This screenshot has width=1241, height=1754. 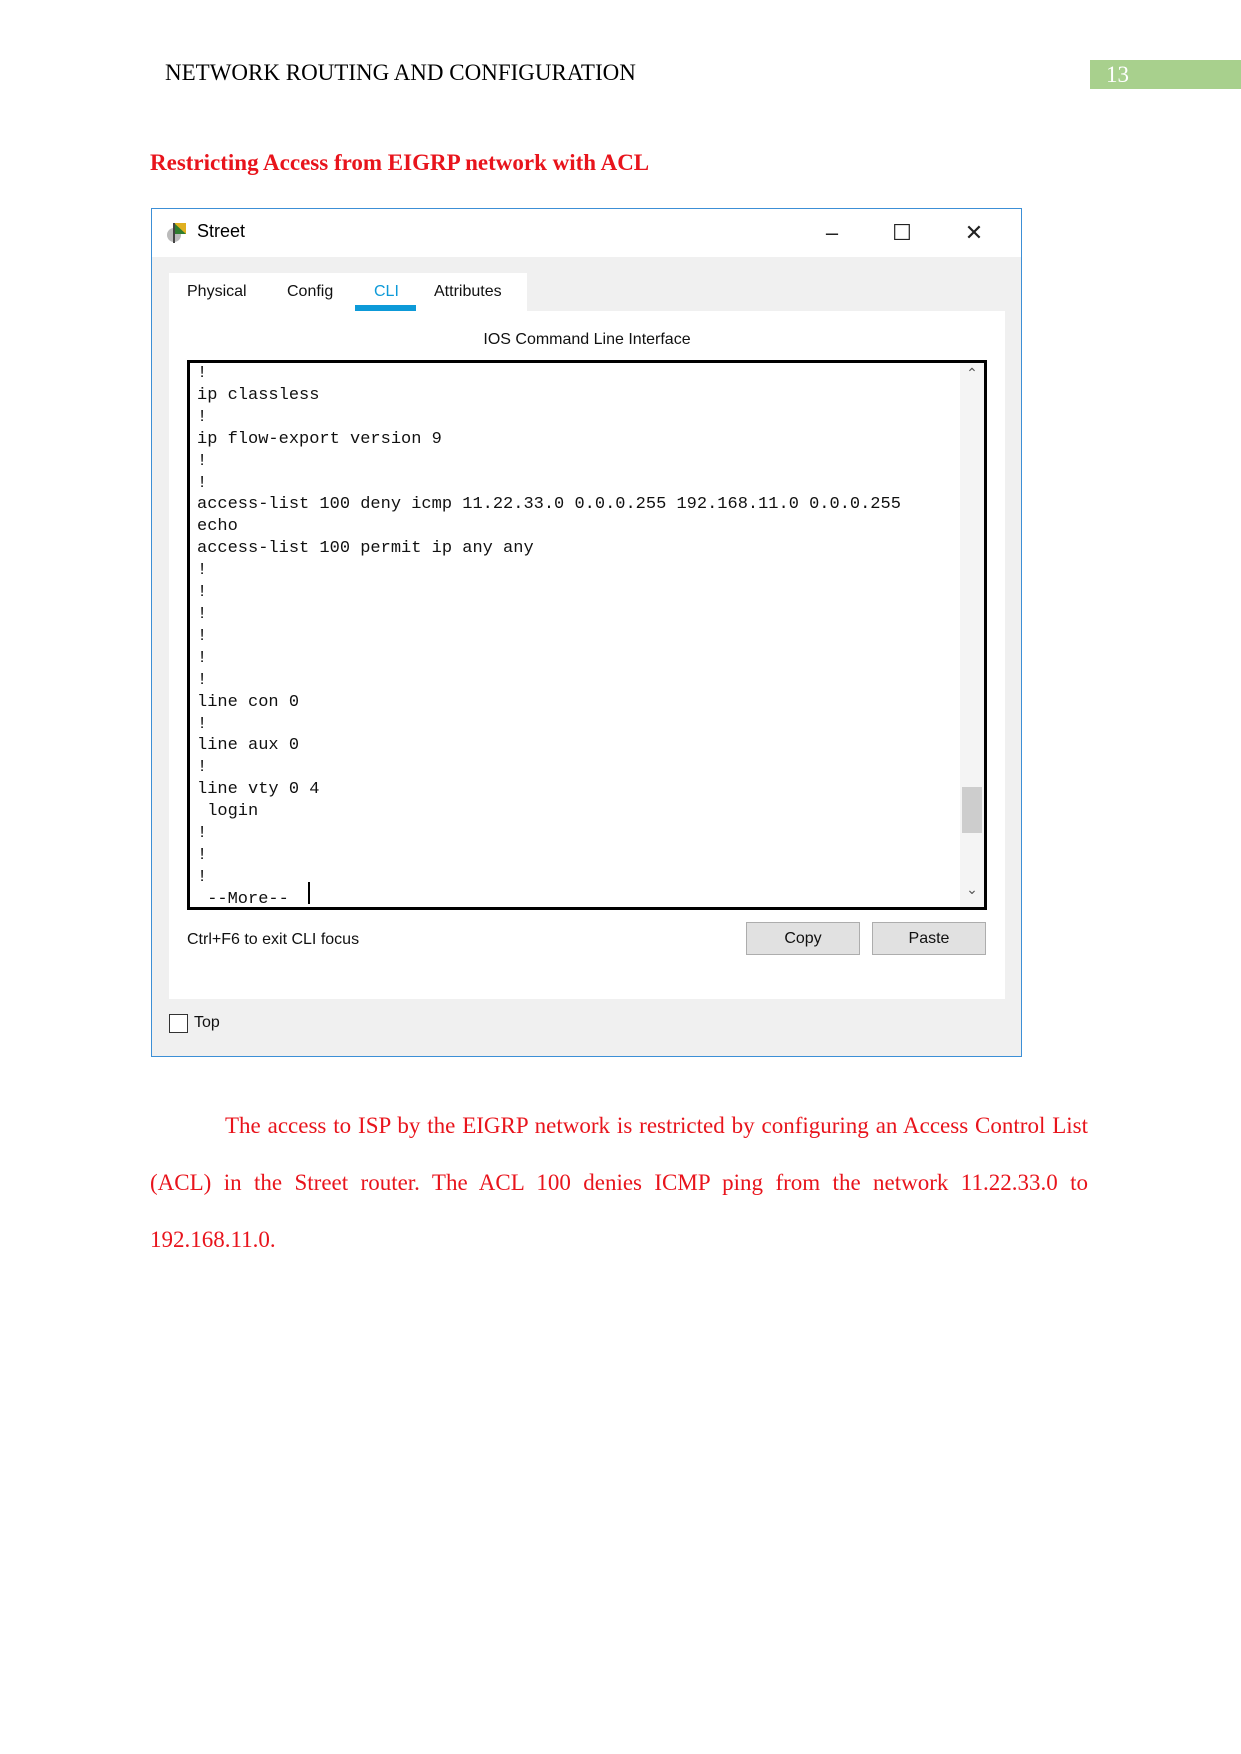 I want to click on cli-focus-hint: Ctrl+F6 to exit CLI focus, so click(x=273, y=939).